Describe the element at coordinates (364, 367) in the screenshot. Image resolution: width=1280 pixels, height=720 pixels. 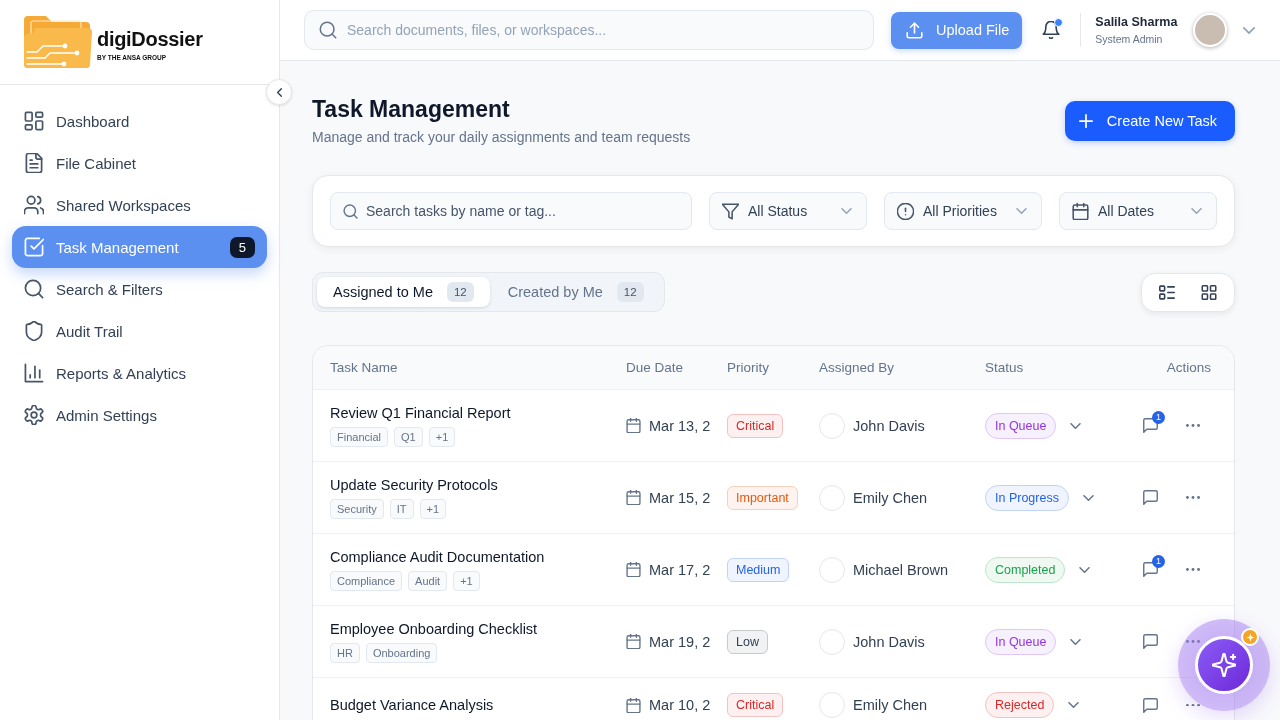
I see `column-header: Task Name` at that location.